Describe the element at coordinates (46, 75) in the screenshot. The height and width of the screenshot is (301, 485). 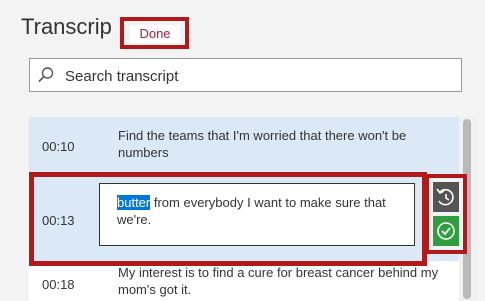
I see `search-icon` at that location.